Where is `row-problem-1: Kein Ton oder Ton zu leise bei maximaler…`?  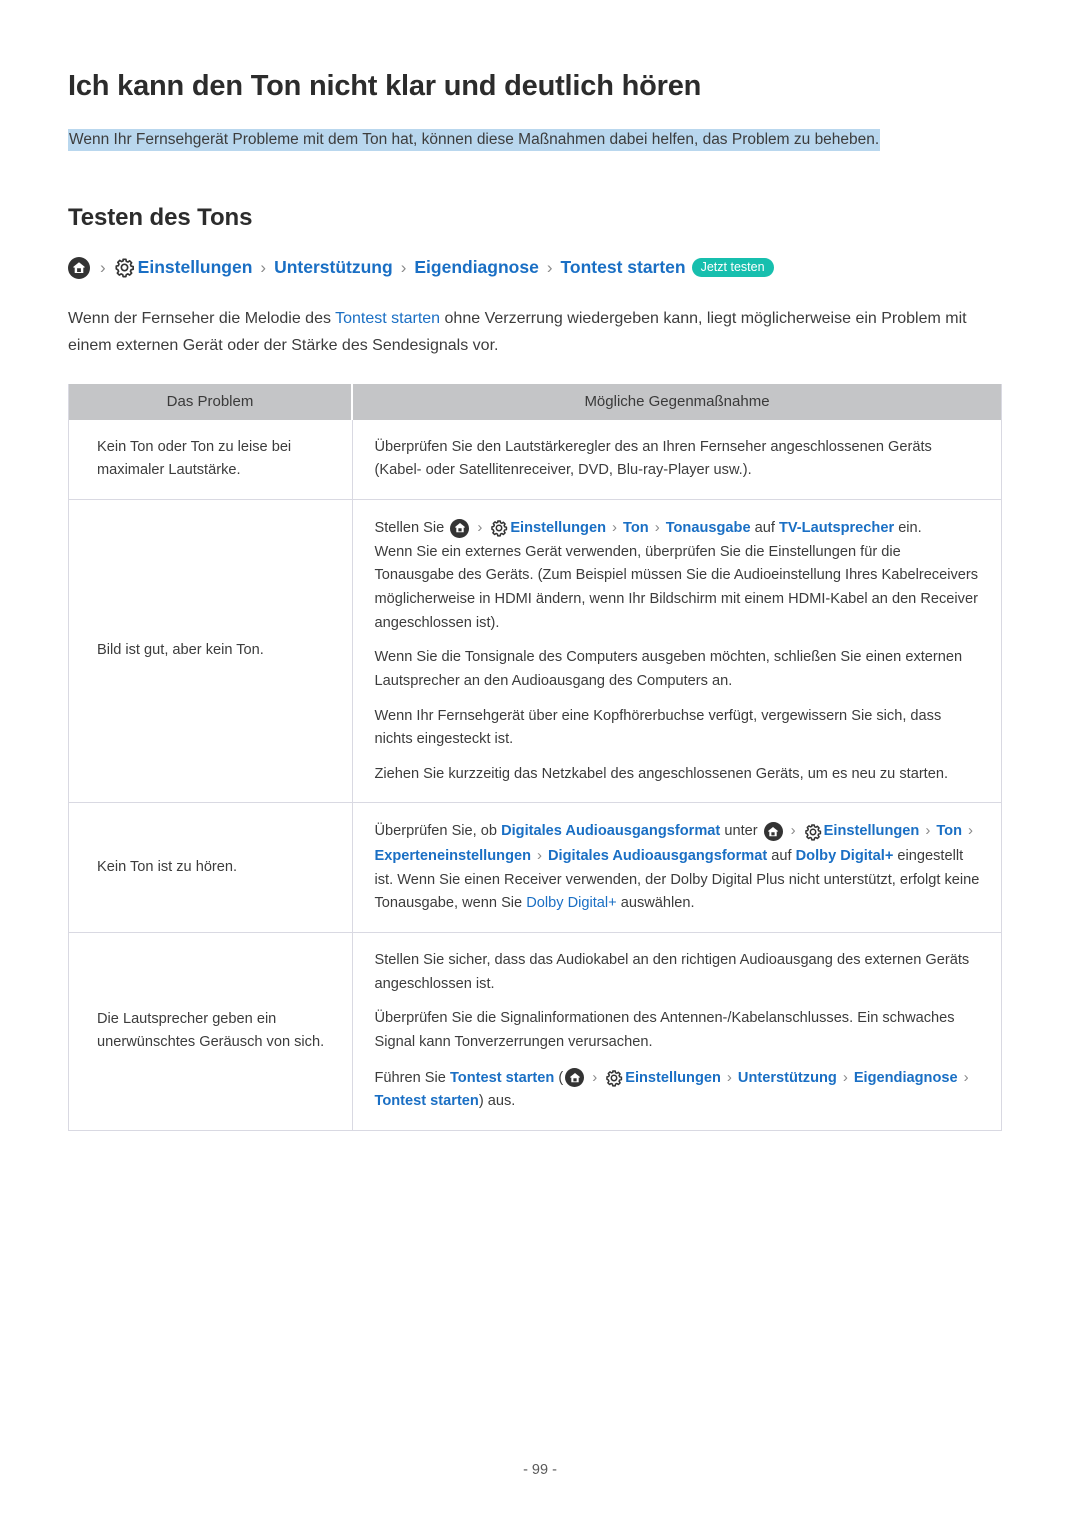 row-problem-1: Kein Ton oder Ton zu leise bei maximaler… is located at coordinates (210, 460).